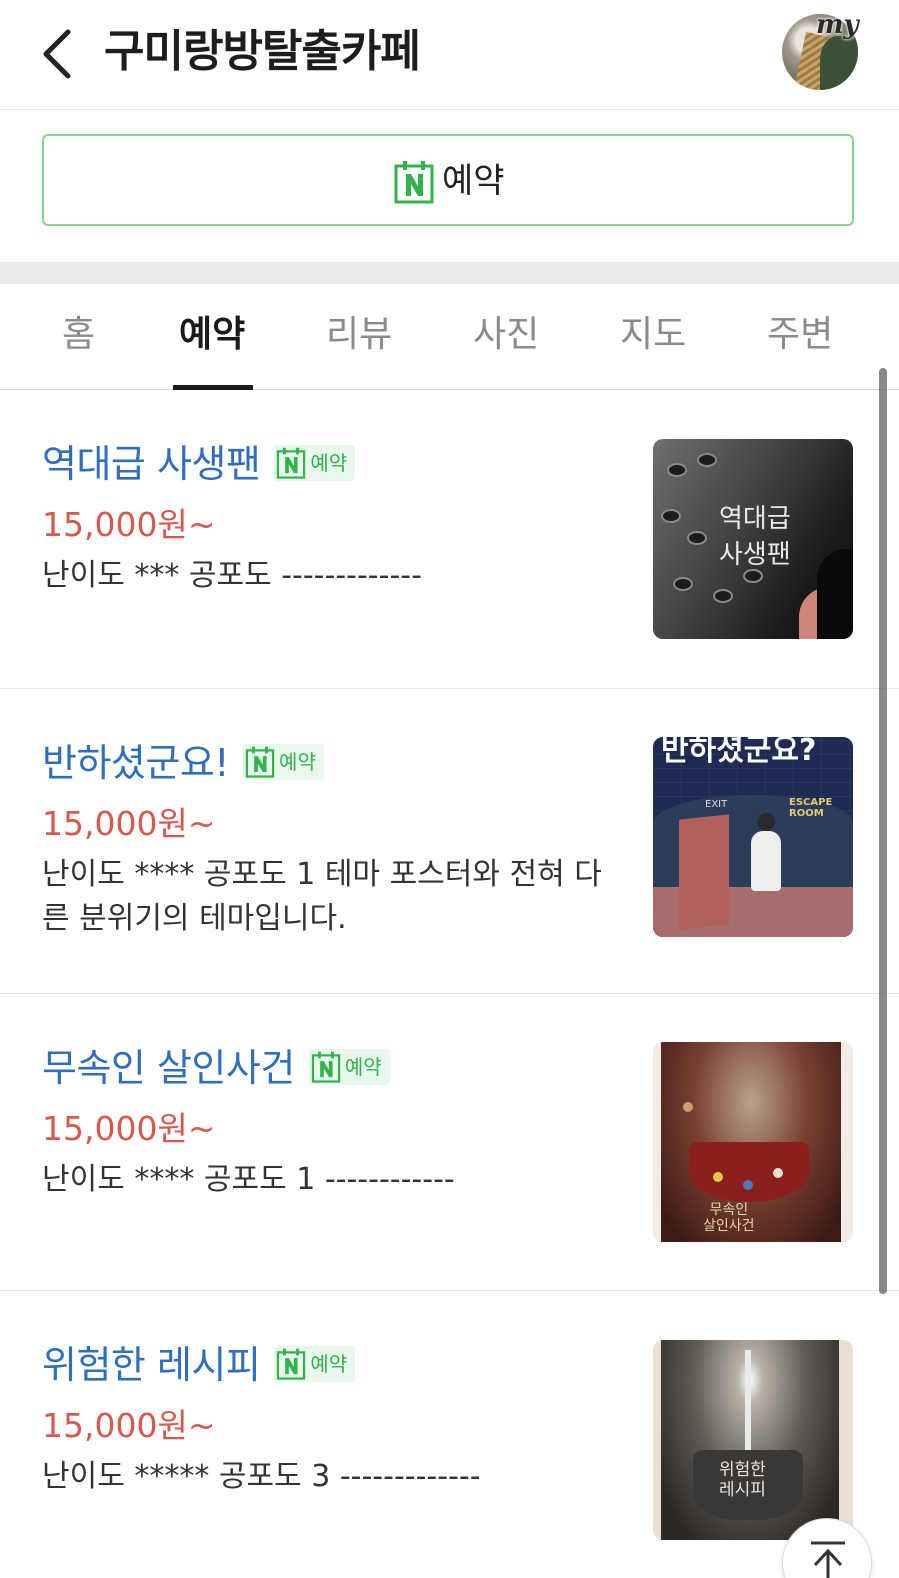  I want to click on back-button, so click(58, 54).